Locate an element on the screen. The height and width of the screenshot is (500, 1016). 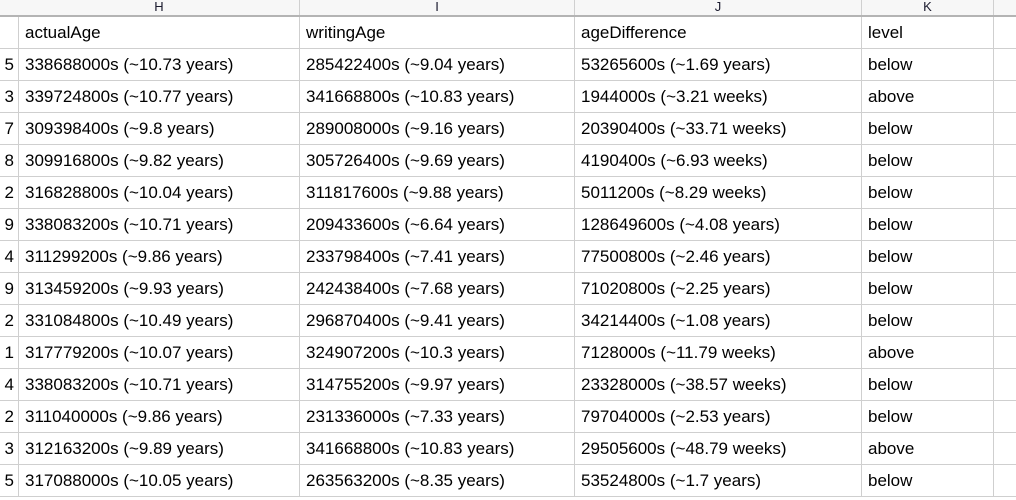
field-header-cell-actual-age: actualAge is located at coordinates (159, 32).